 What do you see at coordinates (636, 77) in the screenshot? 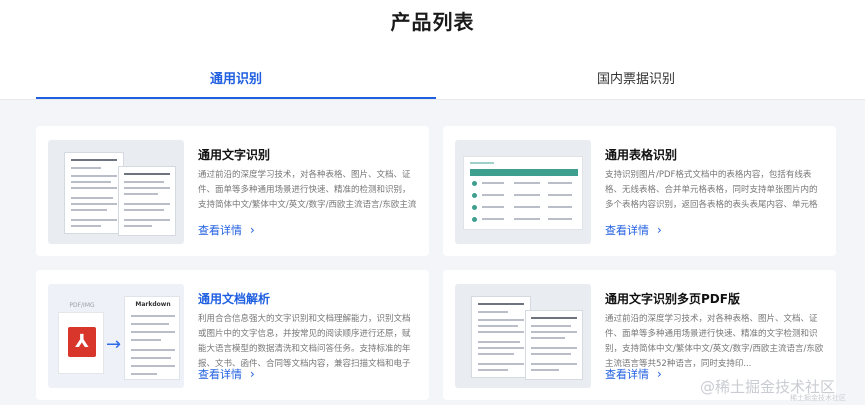
I see `tab-domestic-bill-recognition: 国内票据识别` at bounding box center [636, 77].